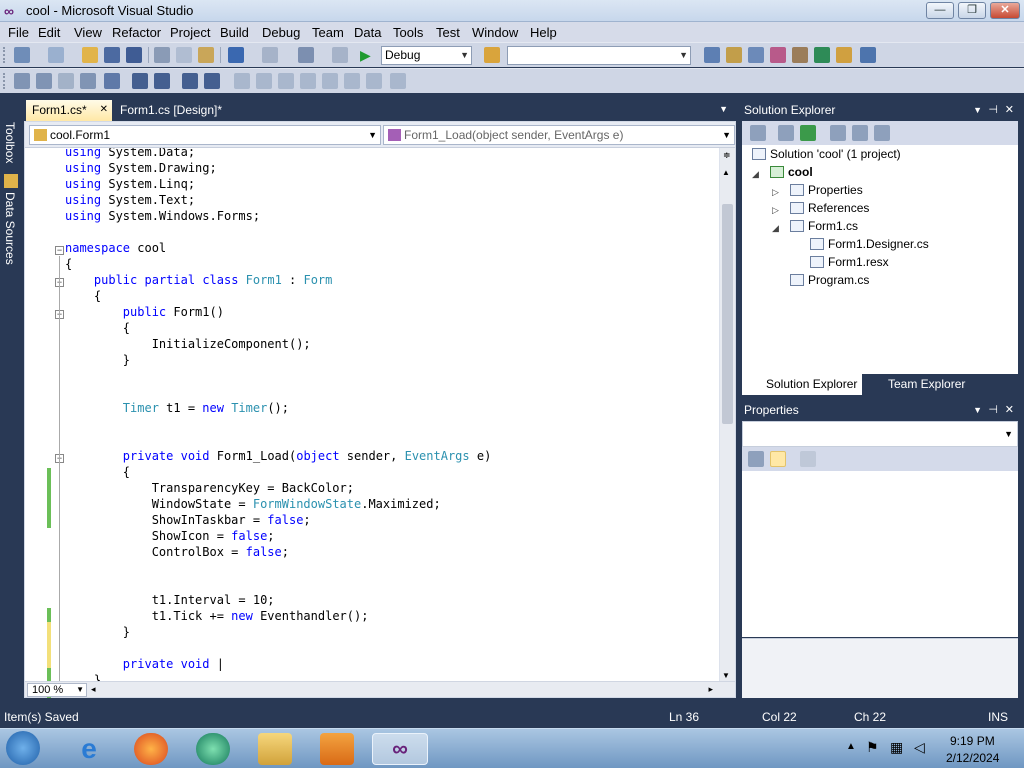  What do you see at coordinates (49, 32) in the screenshot?
I see `menu-edit: Edit` at bounding box center [49, 32].